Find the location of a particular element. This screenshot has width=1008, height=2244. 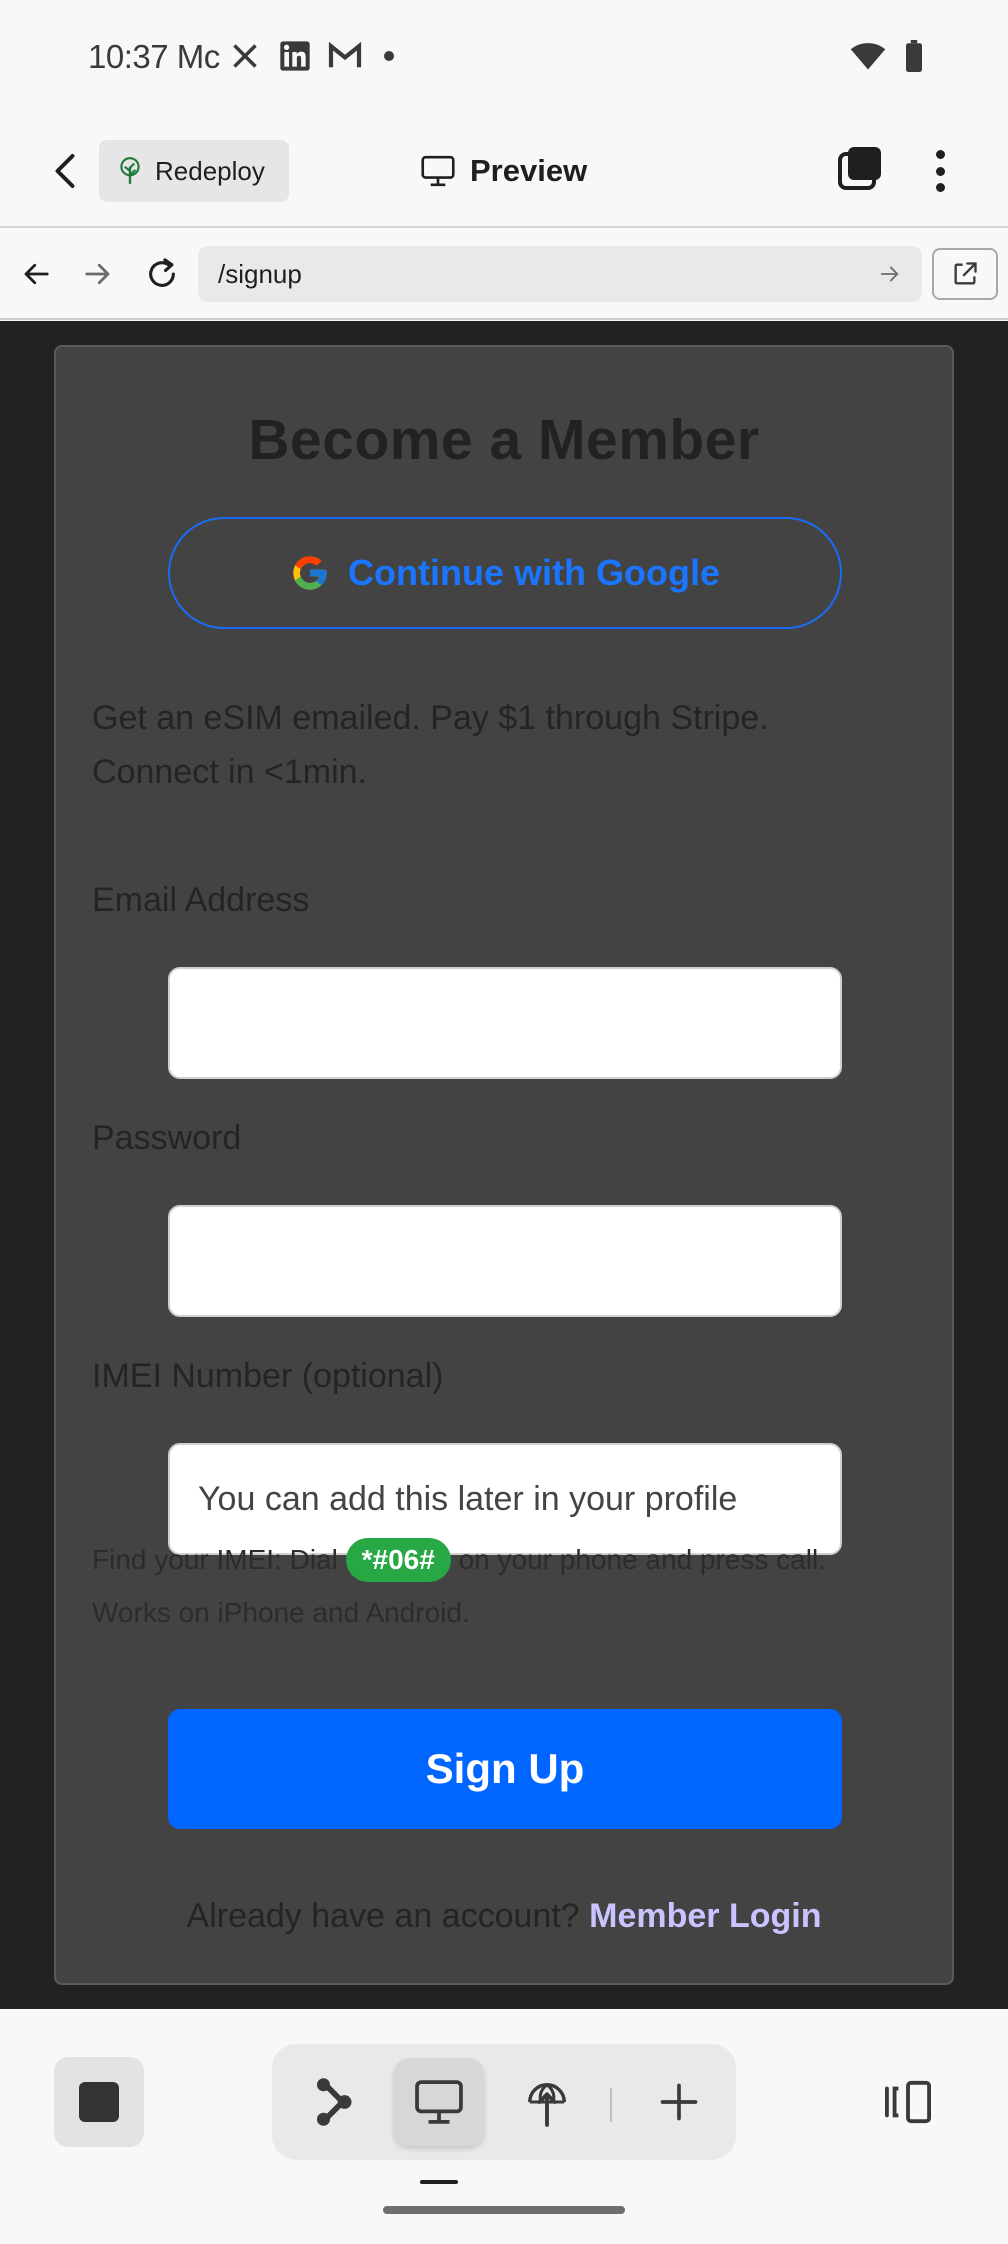

browser-forward-button is located at coordinates (98, 274).